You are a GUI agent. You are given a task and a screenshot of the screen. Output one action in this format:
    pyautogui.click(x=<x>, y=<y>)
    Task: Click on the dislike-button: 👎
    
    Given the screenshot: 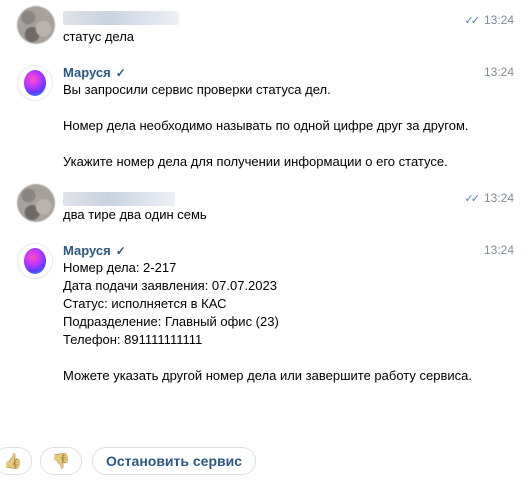 What is the action you would take?
    pyautogui.click(x=61, y=461)
    